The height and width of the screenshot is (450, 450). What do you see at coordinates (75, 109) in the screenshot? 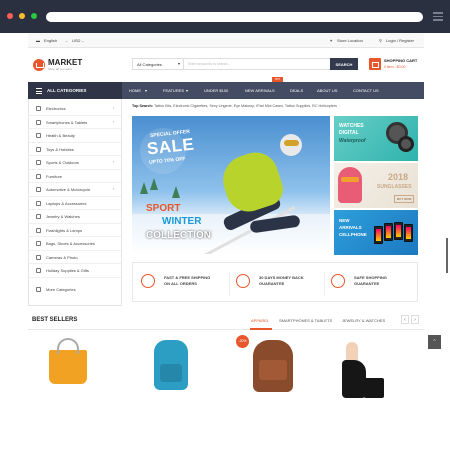
I see `sidebar-item-electronics: Electronics ›` at bounding box center [75, 109].